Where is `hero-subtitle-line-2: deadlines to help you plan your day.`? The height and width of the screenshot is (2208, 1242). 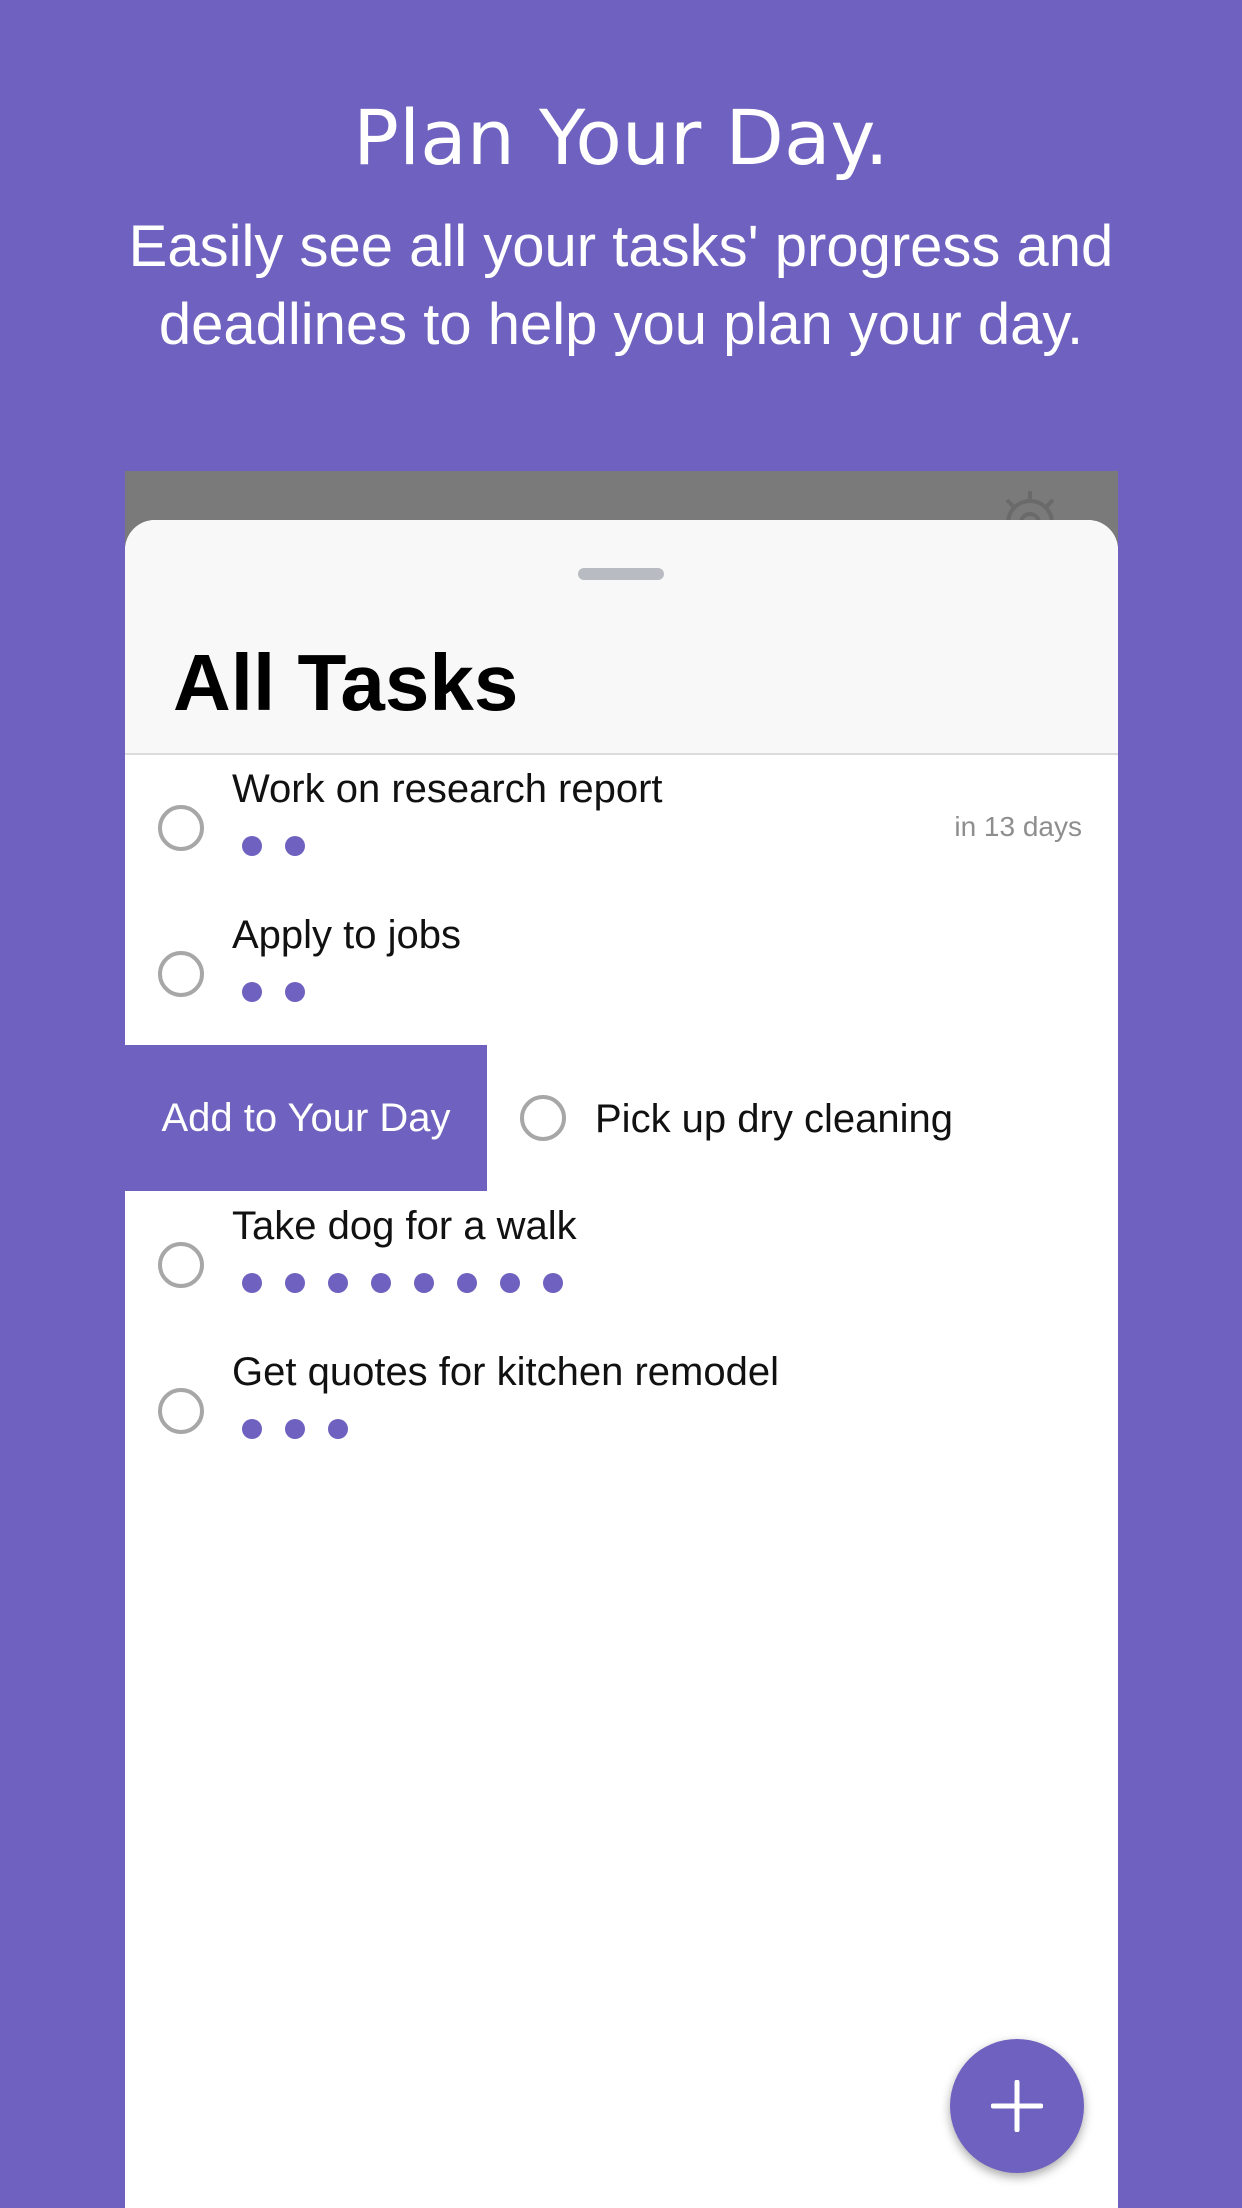 hero-subtitle-line-2: deadlines to help you plan your day. is located at coordinates (621, 324).